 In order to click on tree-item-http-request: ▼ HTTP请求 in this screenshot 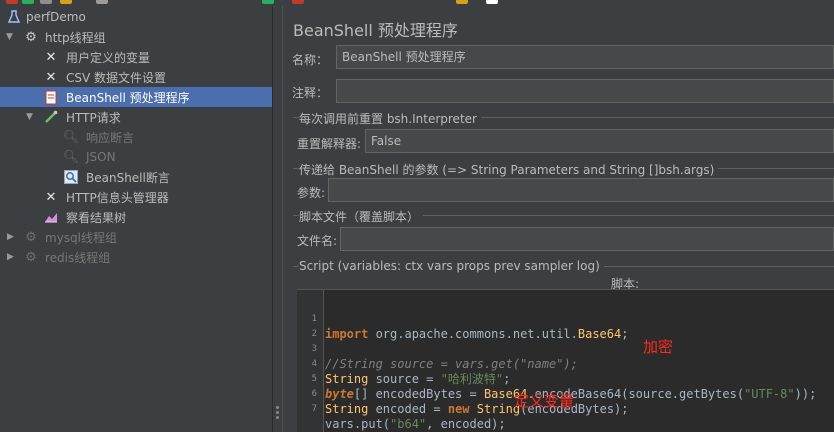, I will do `click(136, 117)`.